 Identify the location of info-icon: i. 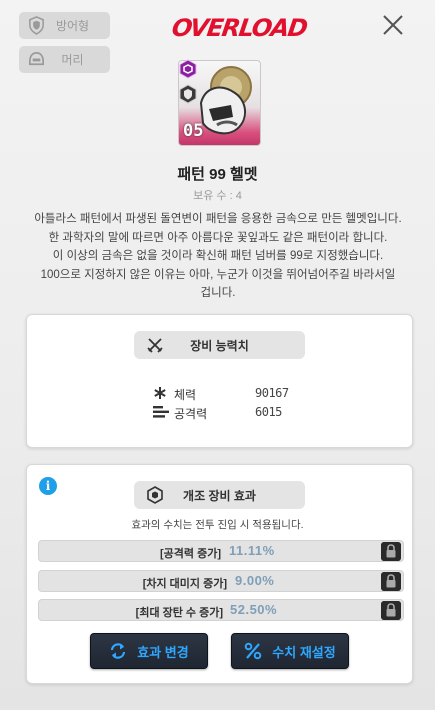
(48, 486).